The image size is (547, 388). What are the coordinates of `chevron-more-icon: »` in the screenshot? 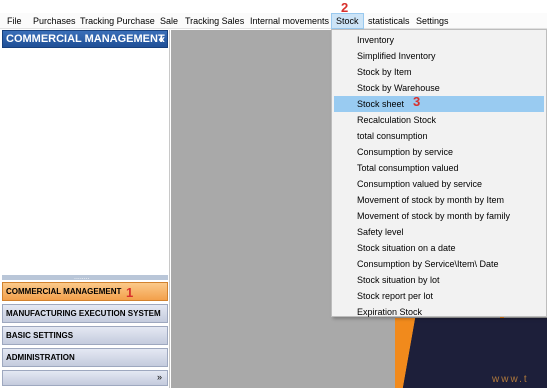 It's located at (159, 377).